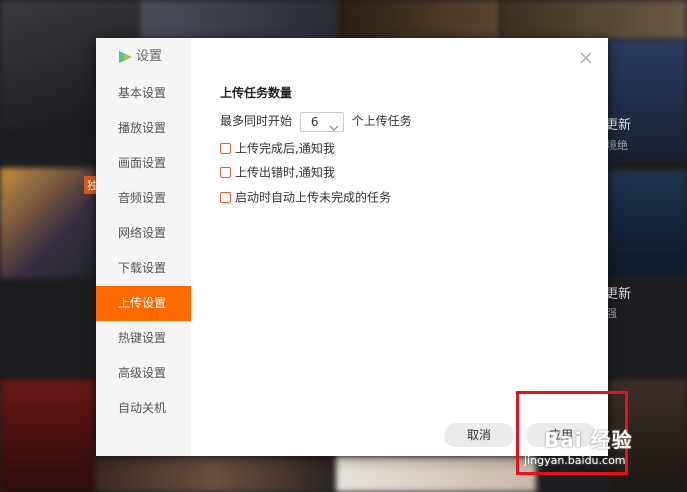 This screenshot has width=687, height=492. What do you see at coordinates (143, 303) in the screenshot?
I see `sidebar-item-upload: 上传设置` at bounding box center [143, 303].